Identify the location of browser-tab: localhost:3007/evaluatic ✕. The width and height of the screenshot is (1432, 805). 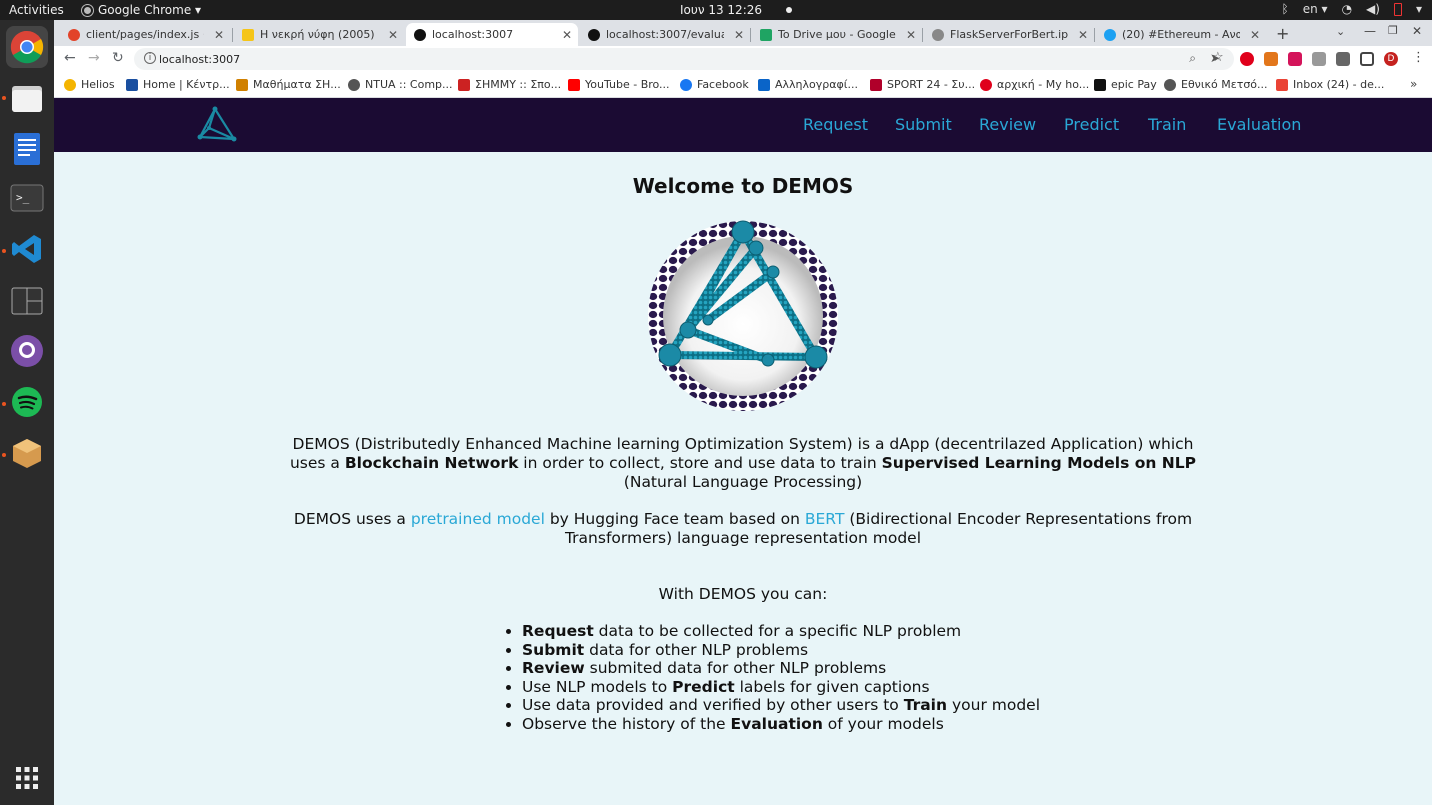
(665, 34).